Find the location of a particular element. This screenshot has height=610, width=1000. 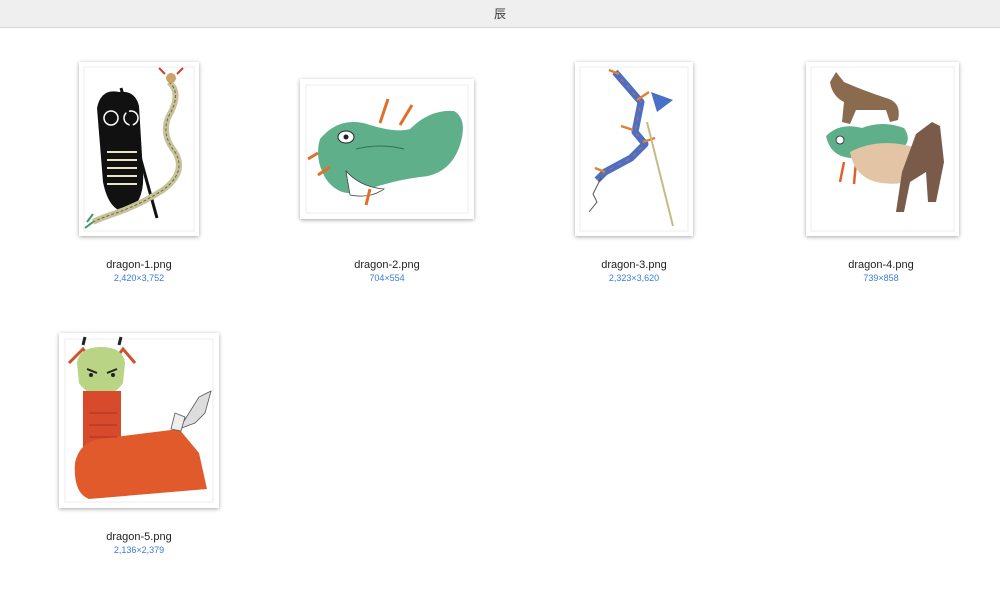

file-name: dragon-3.png is located at coordinates (634, 265).